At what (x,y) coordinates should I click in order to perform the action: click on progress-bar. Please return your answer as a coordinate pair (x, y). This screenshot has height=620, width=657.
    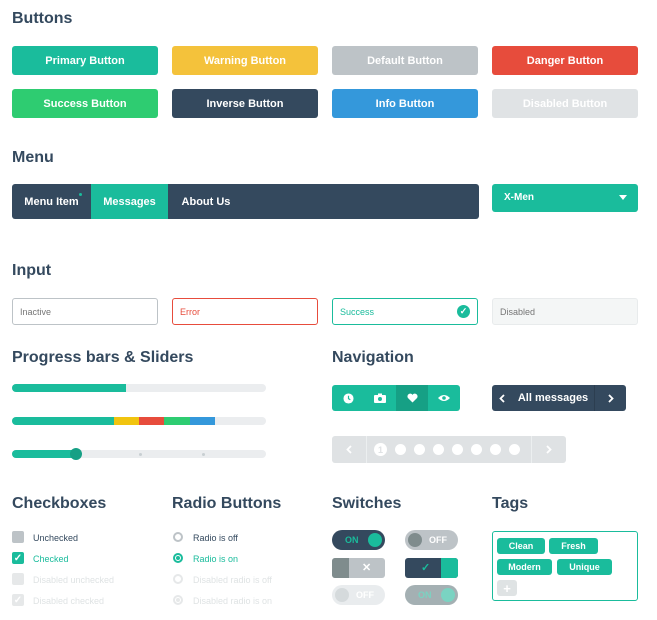
    Looking at the image, I should click on (139, 388).